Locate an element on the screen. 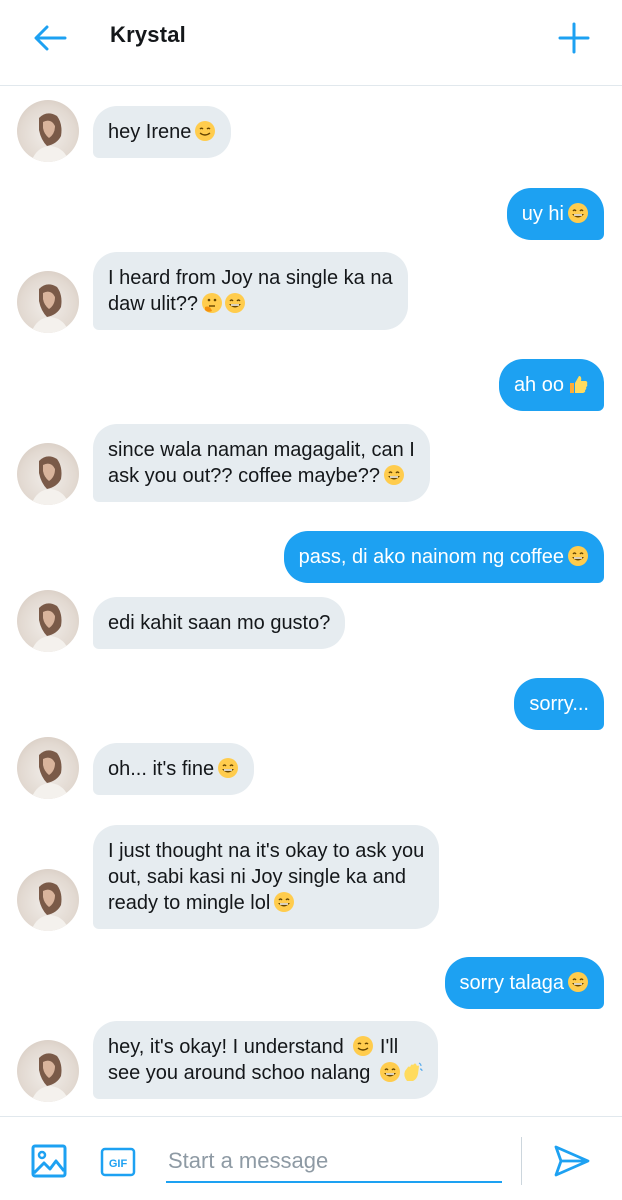  message-text: since wala naman magagalit, can I is located at coordinates (261, 450).